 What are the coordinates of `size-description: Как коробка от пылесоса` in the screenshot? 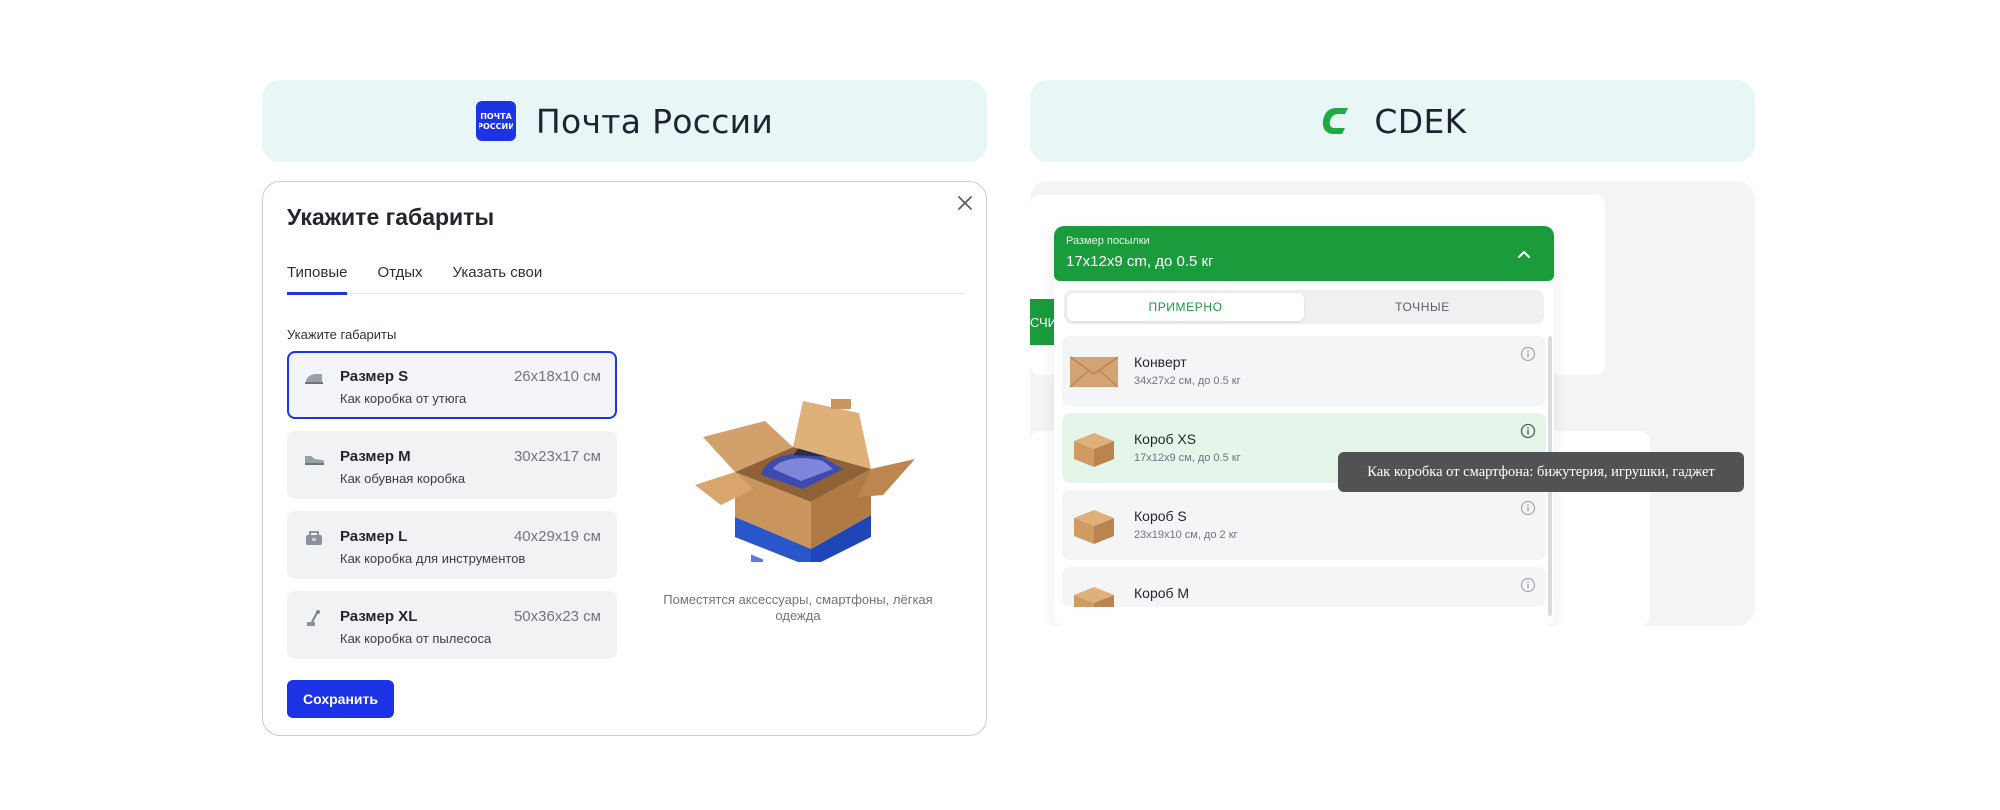 It's located at (416, 638).